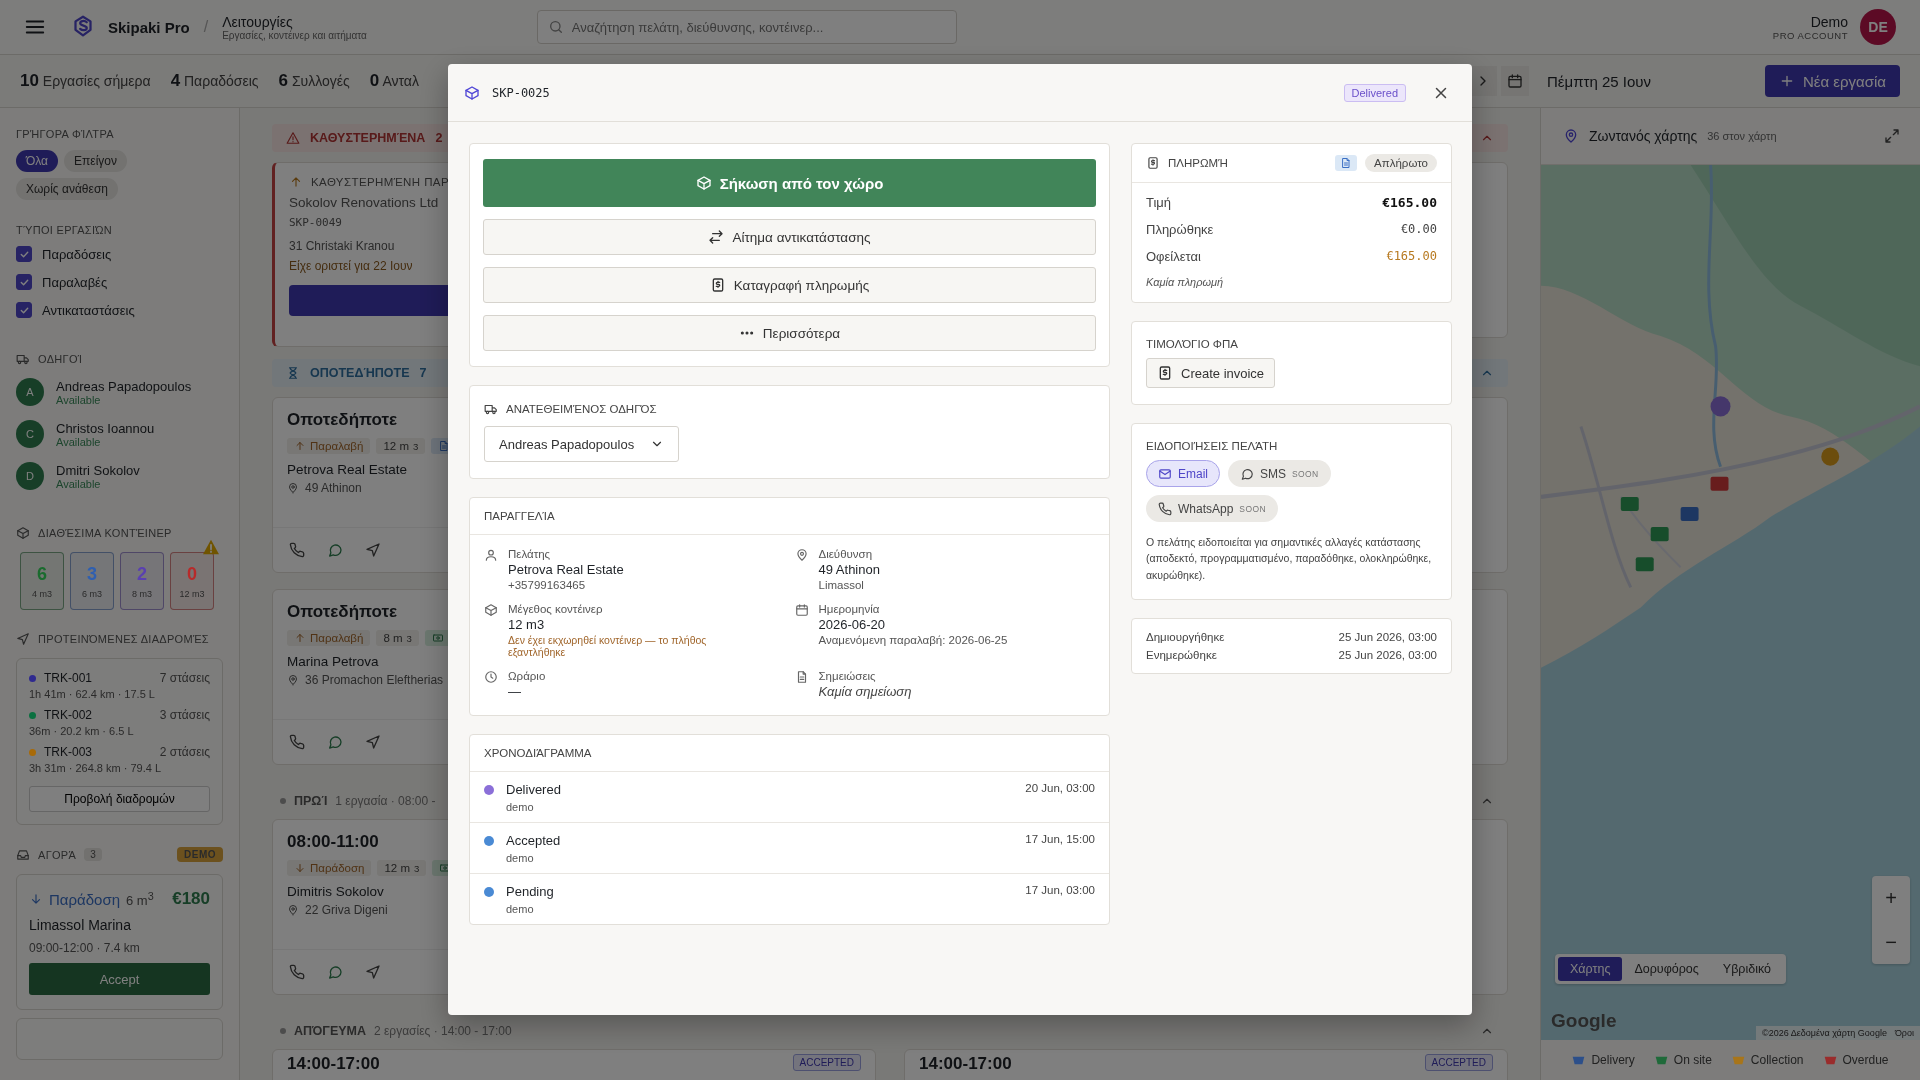 Image resolution: width=1920 pixels, height=1080 pixels. What do you see at coordinates (1829, 21) in the screenshot?
I see `user-name: Demo` at bounding box center [1829, 21].